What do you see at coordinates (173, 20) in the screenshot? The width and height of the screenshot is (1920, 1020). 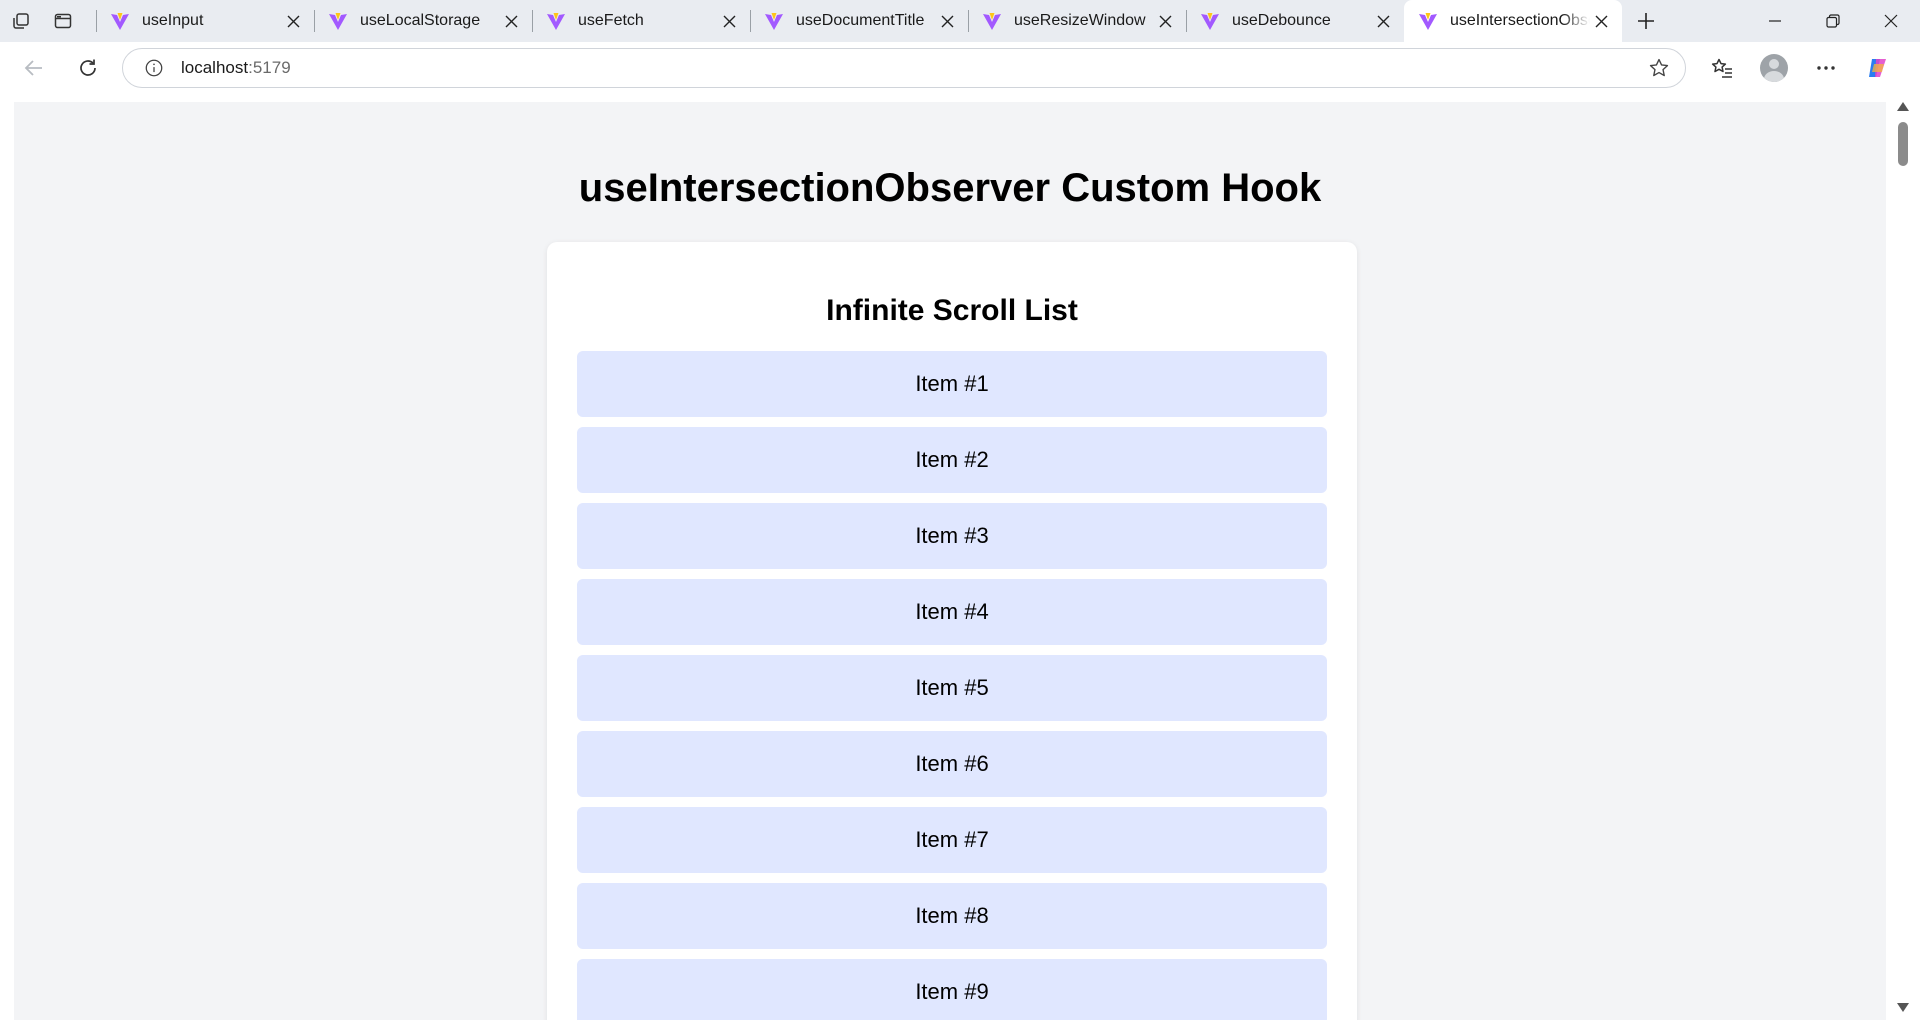 I see `tab-title: useInput` at bounding box center [173, 20].